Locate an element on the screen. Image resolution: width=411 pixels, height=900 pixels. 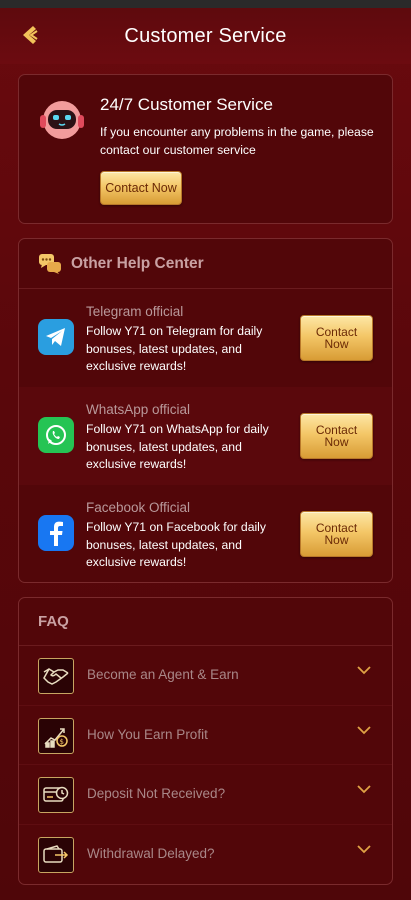
help-center-title: Other Help Center is located at coordinates (137, 263).